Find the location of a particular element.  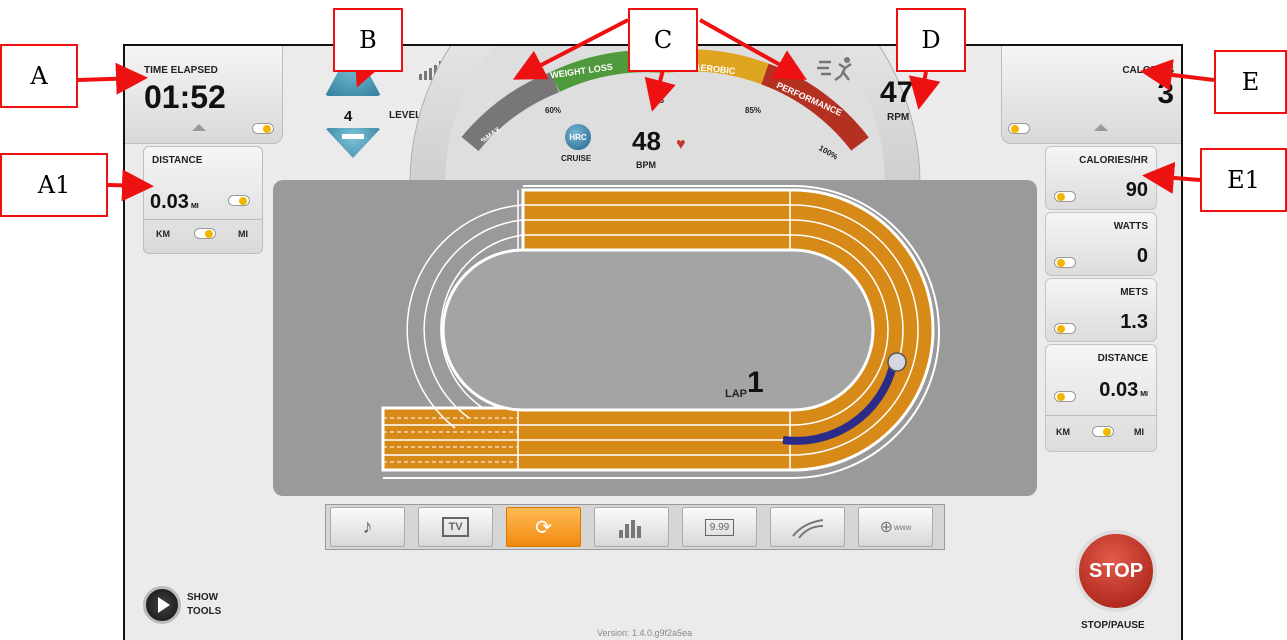

callout-e1: E1 is located at coordinates (1243, 180).